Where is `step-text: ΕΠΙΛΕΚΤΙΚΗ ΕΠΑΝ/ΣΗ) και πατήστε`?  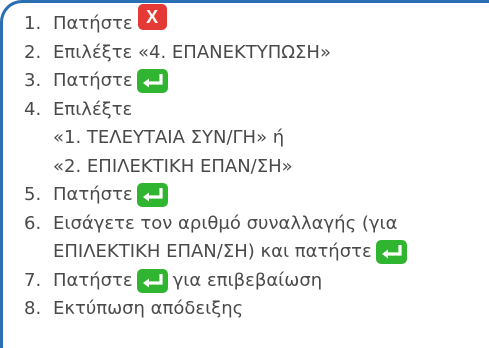 step-text: ΕΠΙΛΕΚΤΙΚΗ ΕΠΑΝ/ΣΗ) και πατήστε is located at coordinates (230, 252).